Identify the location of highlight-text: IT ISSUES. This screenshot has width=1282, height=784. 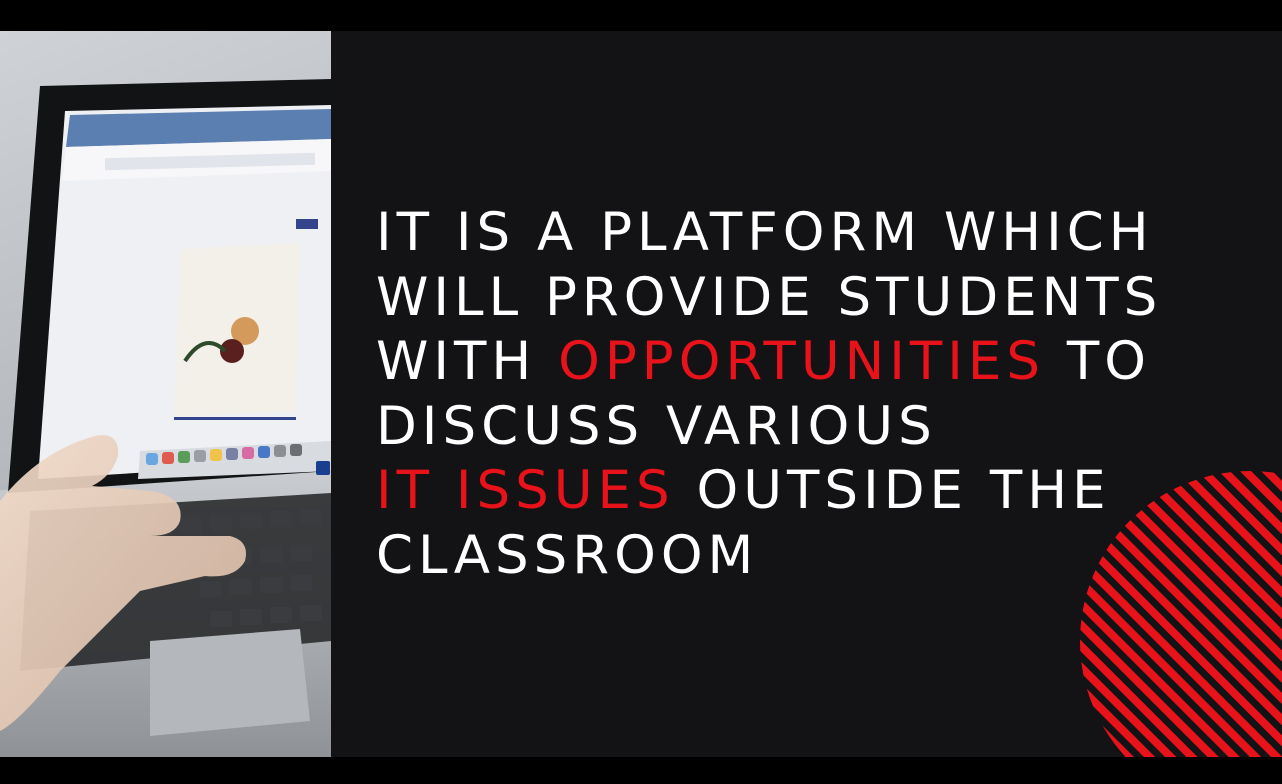
(525, 490).